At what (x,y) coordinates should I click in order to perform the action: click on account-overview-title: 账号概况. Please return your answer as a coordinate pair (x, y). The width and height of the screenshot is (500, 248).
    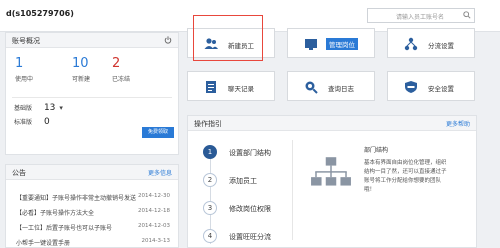
    Looking at the image, I should click on (26, 41).